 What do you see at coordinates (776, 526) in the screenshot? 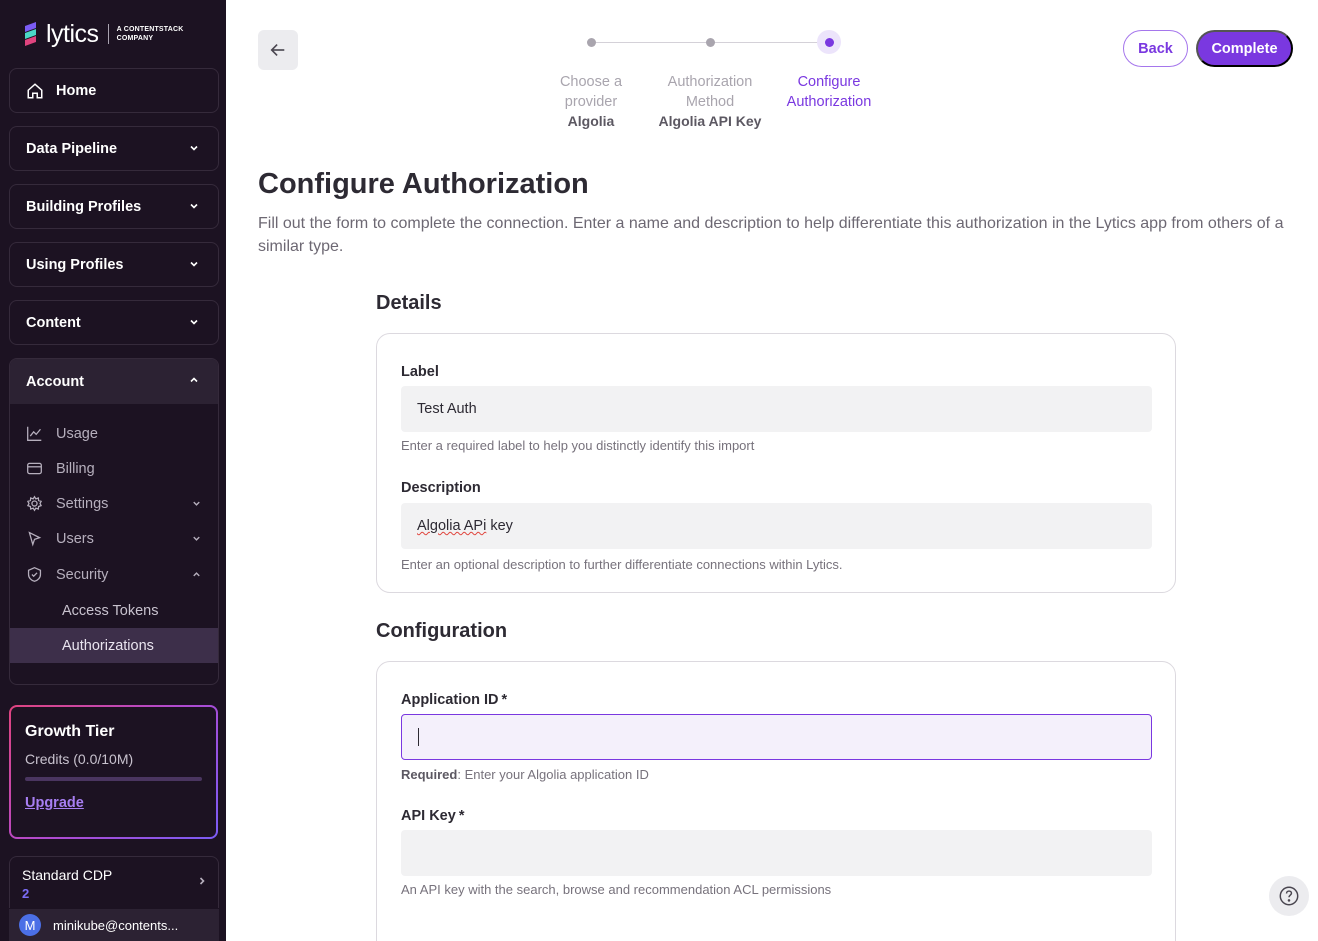
I see `description-input: Algolia APi key` at bounding box center [776, 526].